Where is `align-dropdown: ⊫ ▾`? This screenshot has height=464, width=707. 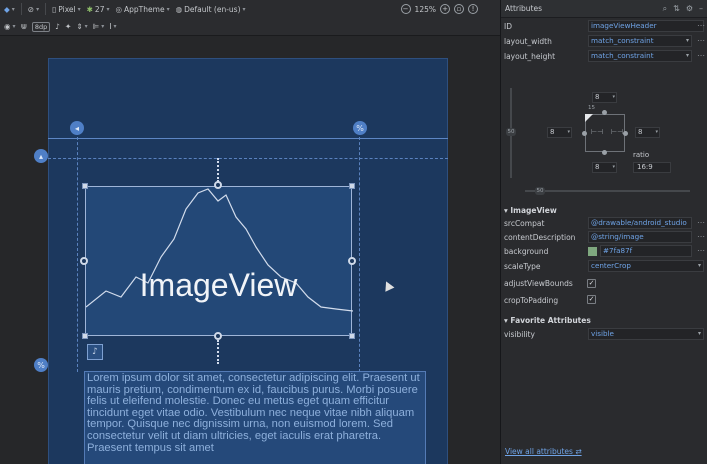
align-dropdown: ⊫ ▾ is located at coordinates (99, 26).